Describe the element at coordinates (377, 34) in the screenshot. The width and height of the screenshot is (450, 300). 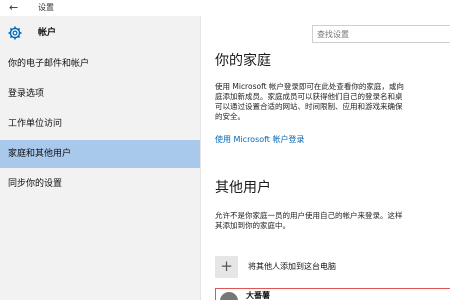
I see `search-input` at that location.